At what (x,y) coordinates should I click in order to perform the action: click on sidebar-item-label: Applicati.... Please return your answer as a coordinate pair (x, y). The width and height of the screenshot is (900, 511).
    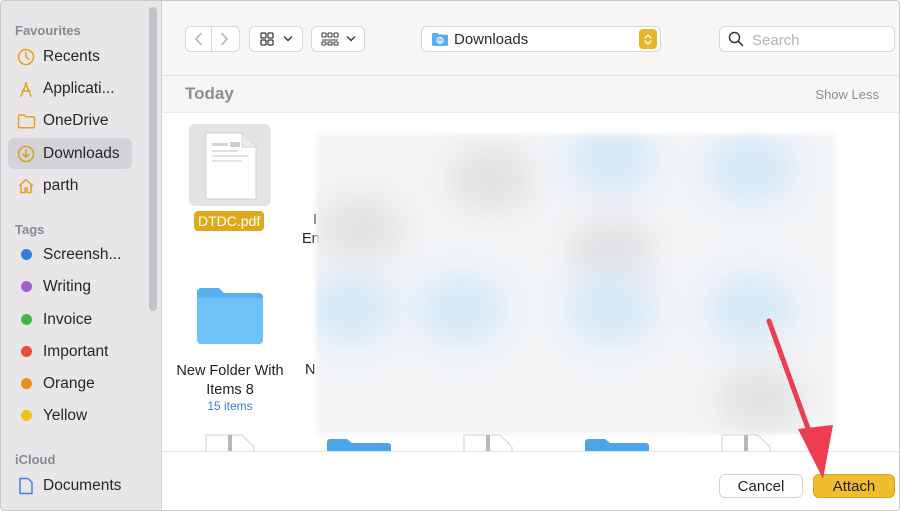
    Looking at the image, I should click on (79, 88).